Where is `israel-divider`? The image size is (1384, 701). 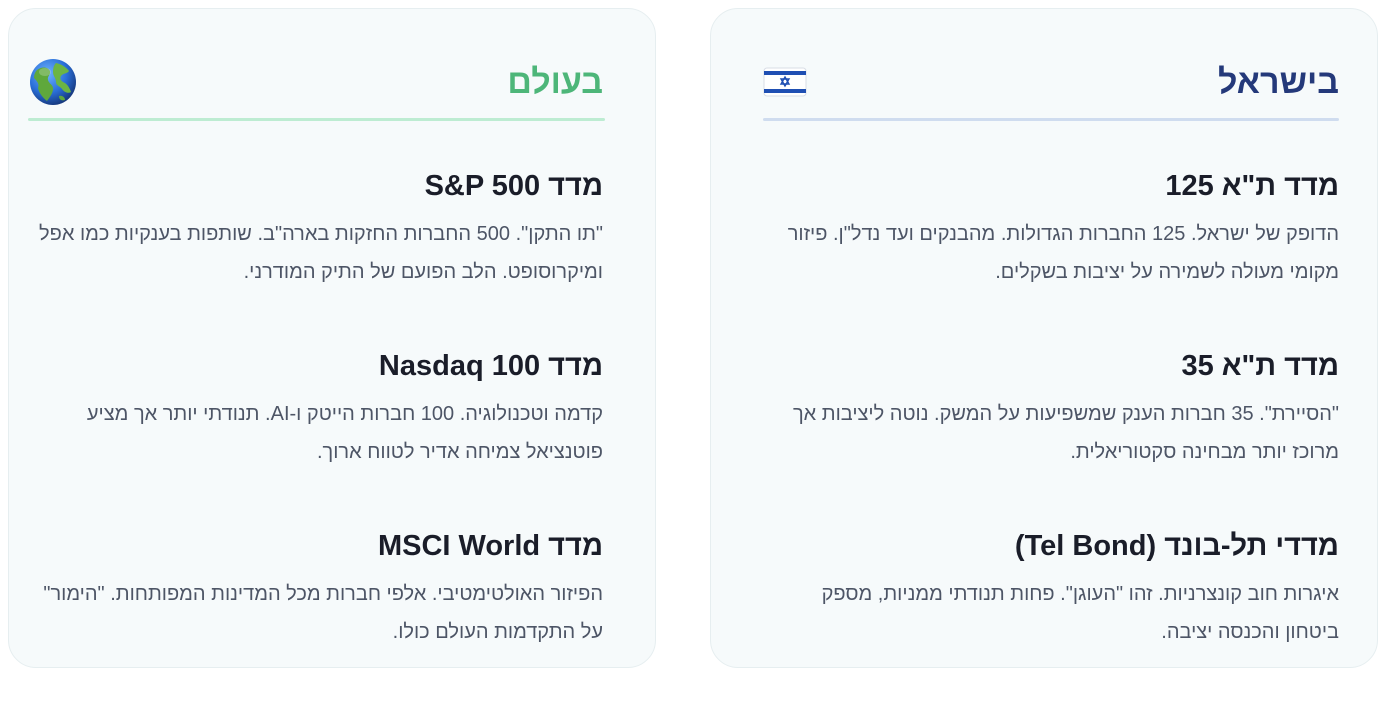
israel-divider is located at coordinates (1051, 119).